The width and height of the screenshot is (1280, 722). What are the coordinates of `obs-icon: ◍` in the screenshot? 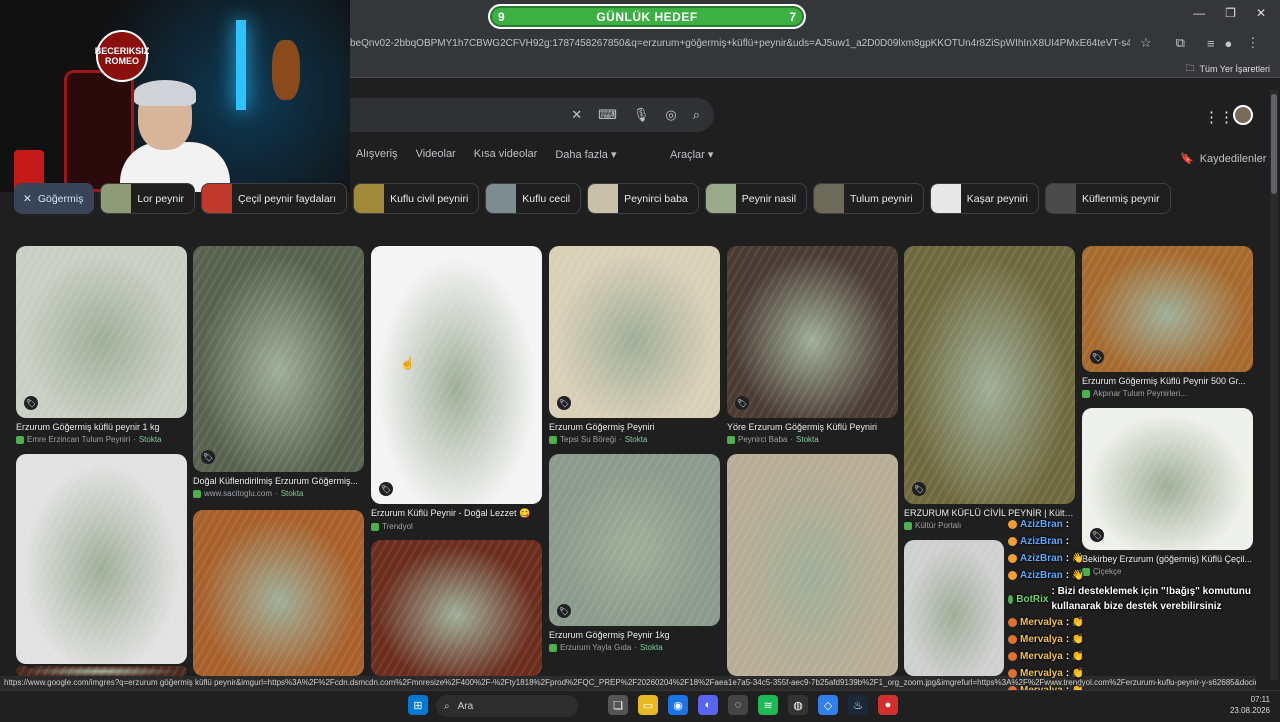 It's located at (798, 705).